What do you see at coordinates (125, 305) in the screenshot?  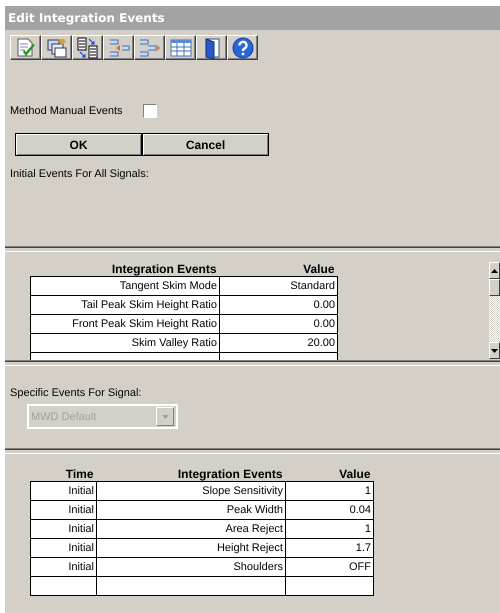 I see `table-cell: Tail Peak Skim Height Ratio` at bounding box center [125, 305].